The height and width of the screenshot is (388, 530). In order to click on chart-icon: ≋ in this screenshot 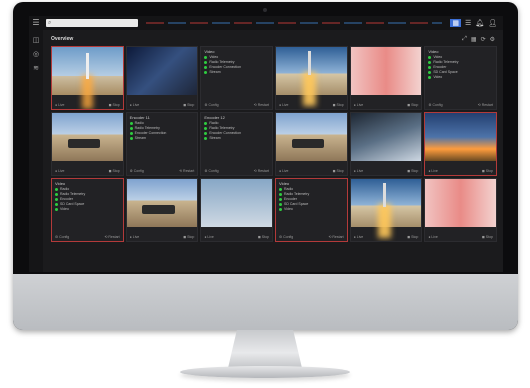, I will do `click(36, 68)`.